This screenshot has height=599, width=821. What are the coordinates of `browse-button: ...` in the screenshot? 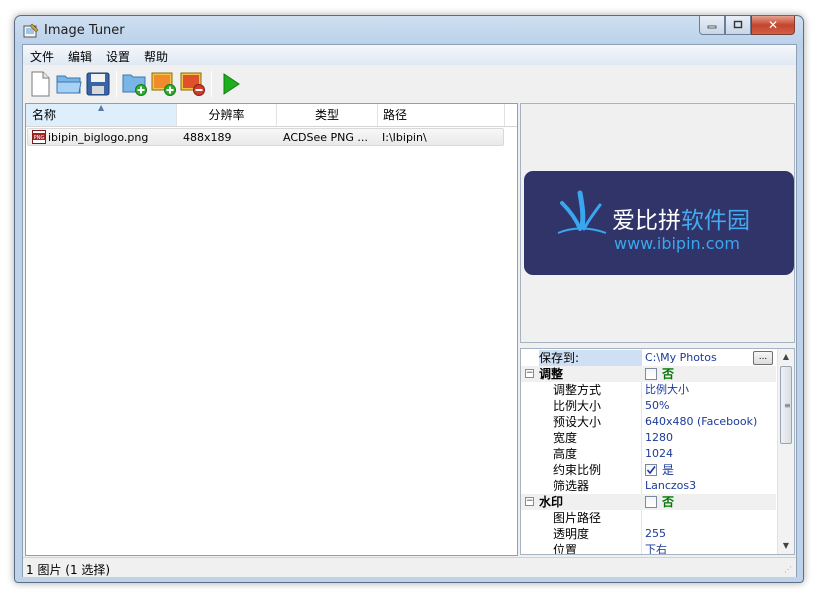 It's located at (763, 358).